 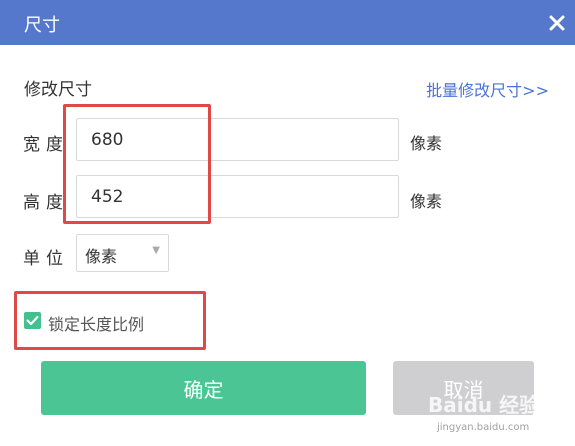 I want to click on width-input, so click(x=237, y=139).